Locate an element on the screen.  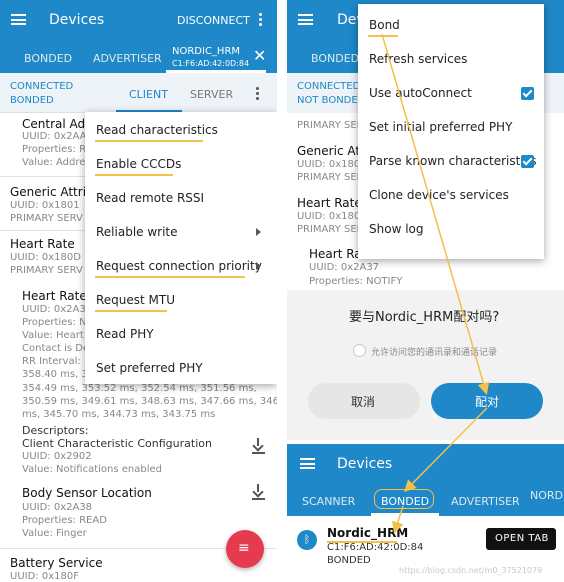
arrow-bond-to-pair is located at coordinates (435, 214).